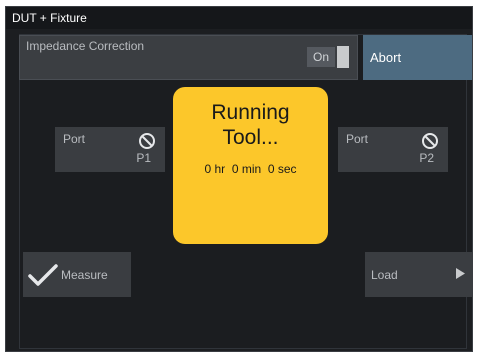 Image resolution: width=477 pixels, height=356 pixels. Describe the element at coordinates (43, 275) in the screenshot. I see `checkmark-icon` at that location.